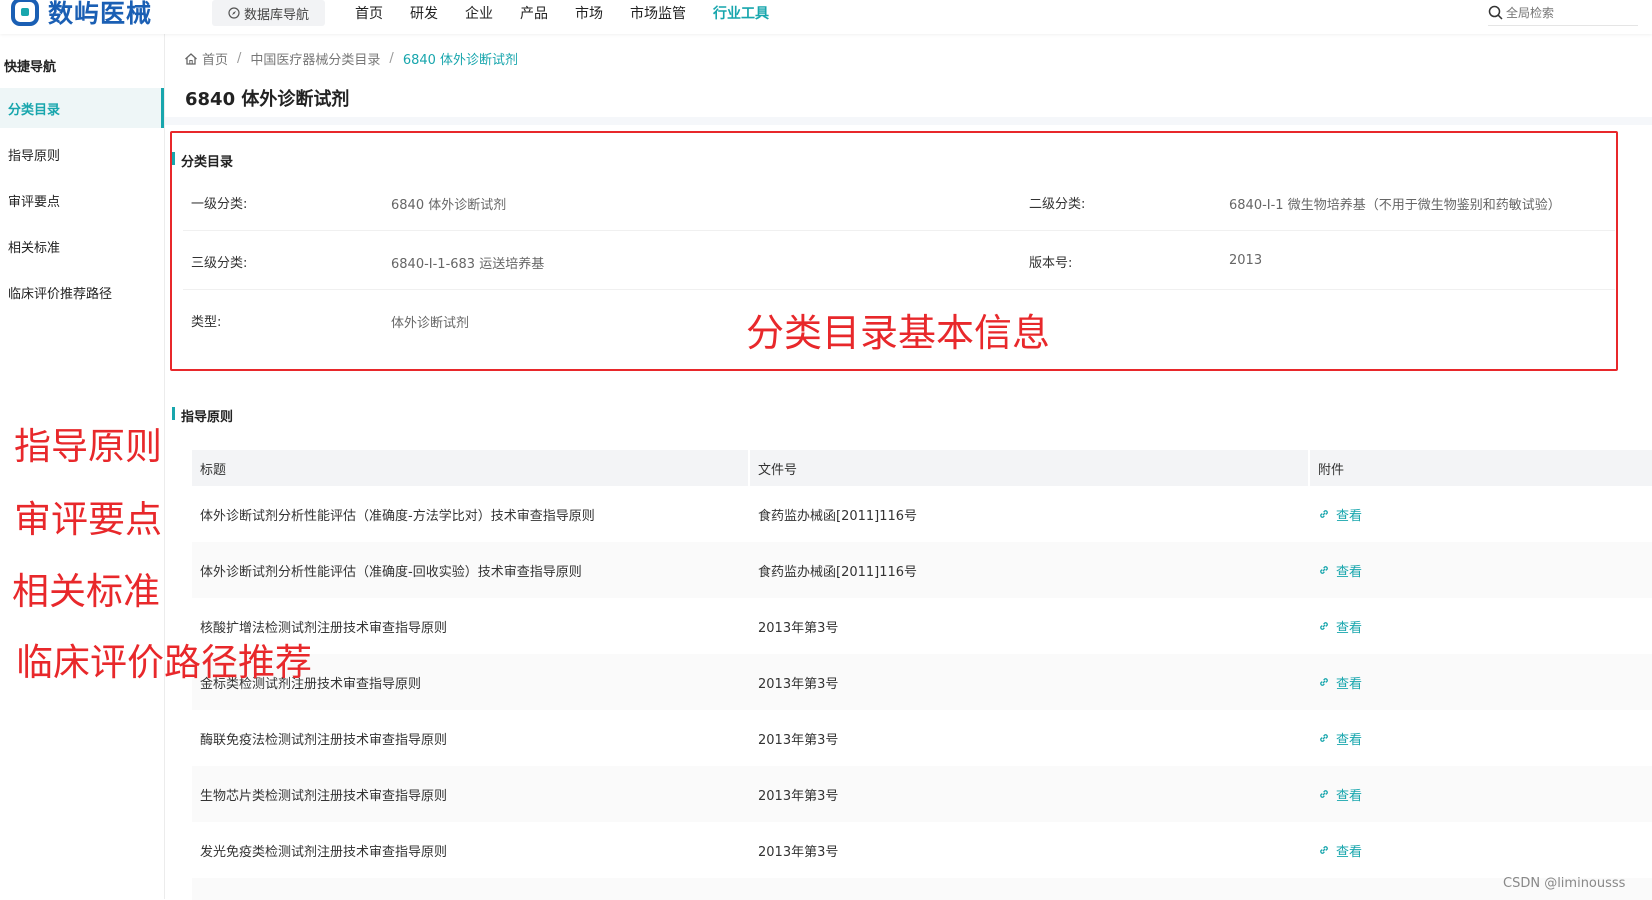 This screenshot has height=900, width=1652. I want to click on column-header-doc-number: 文件号, so click(778, 470).